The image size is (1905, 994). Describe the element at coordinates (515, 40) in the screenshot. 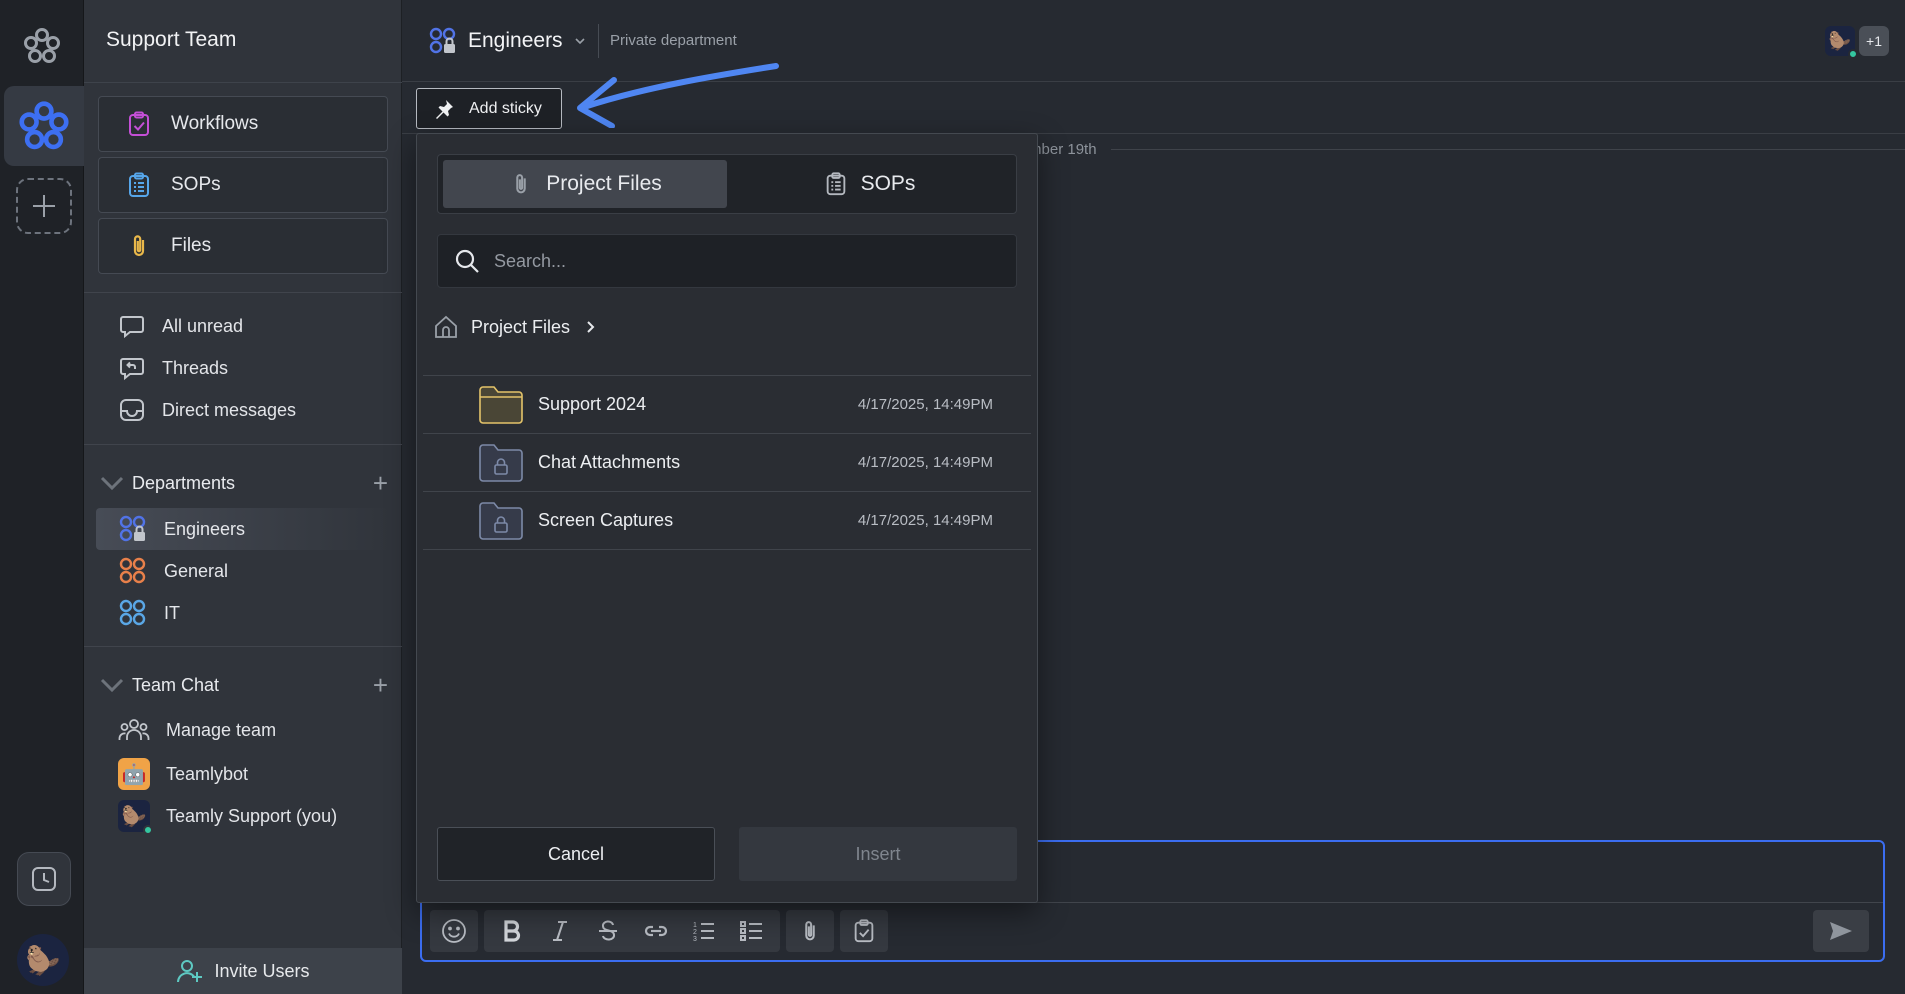

I see `channel-name: Engineers` at that location.